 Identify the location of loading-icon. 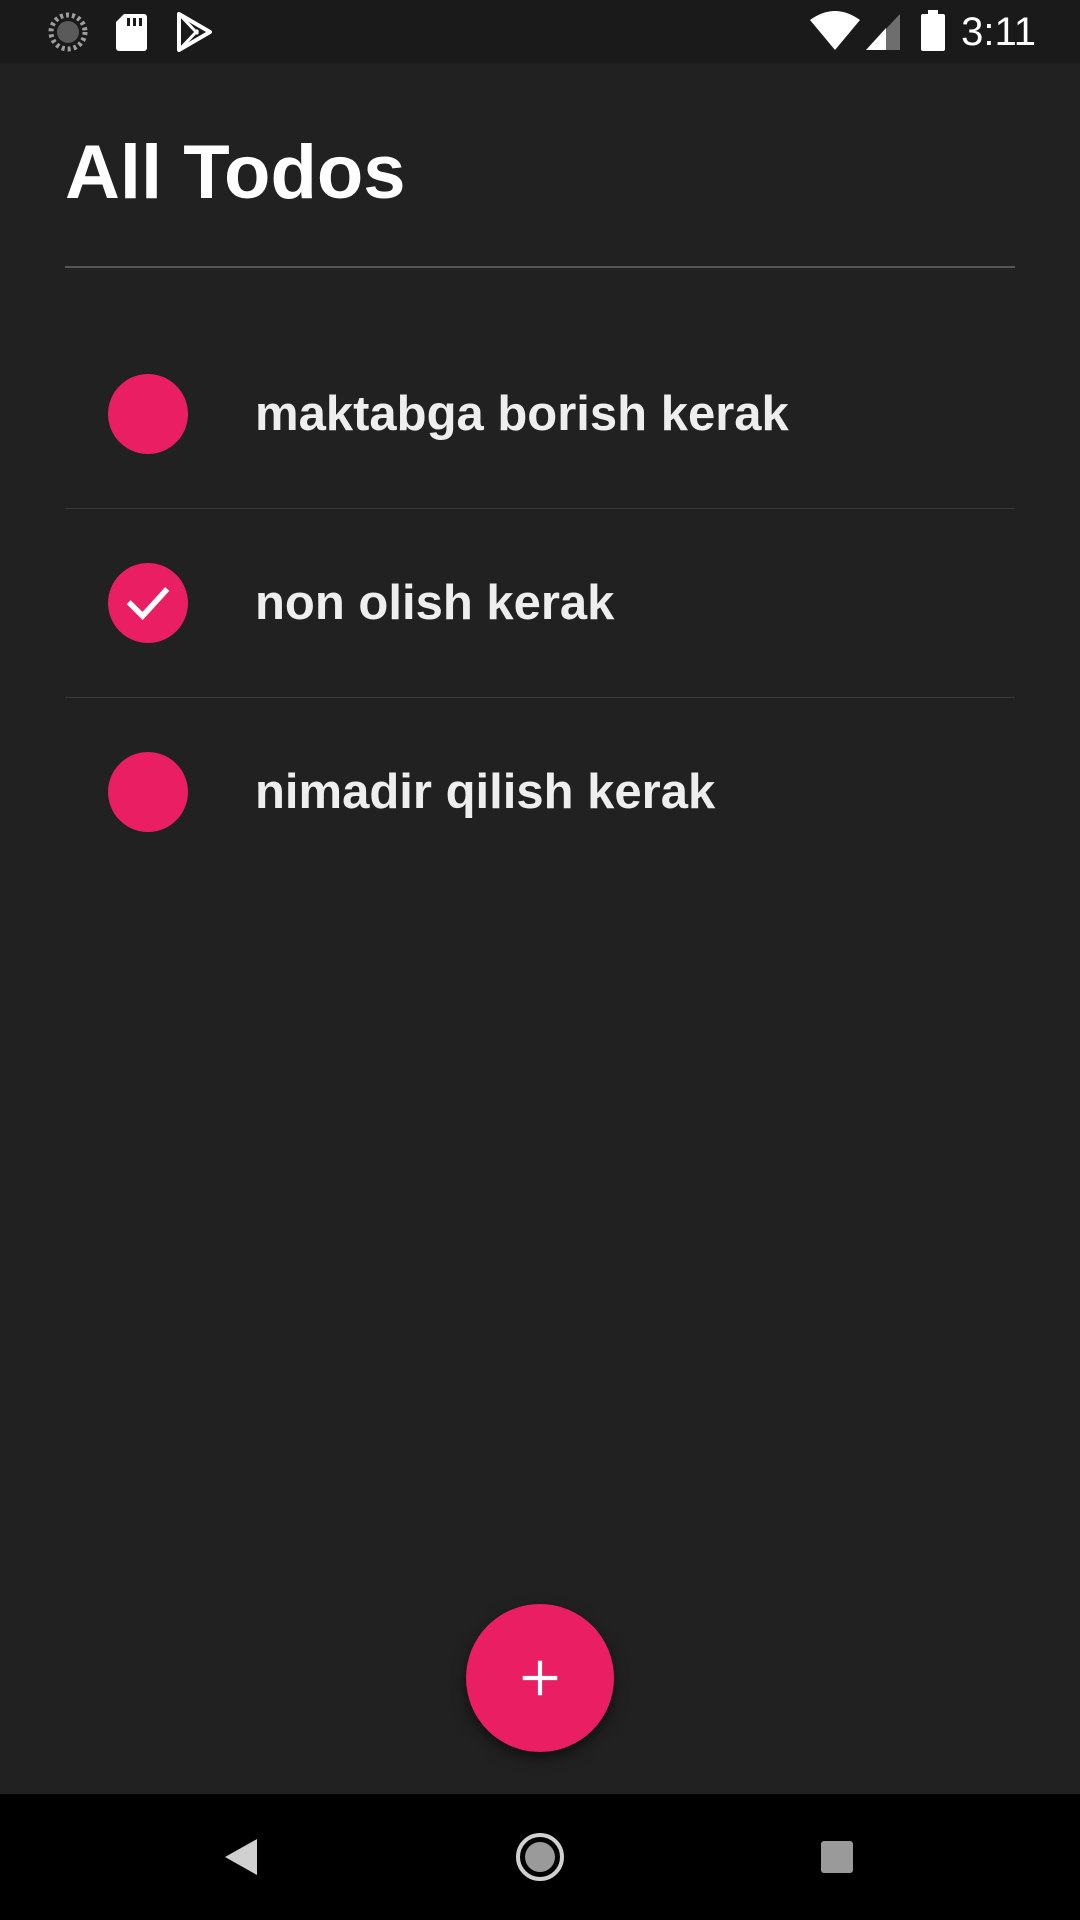
(68, 32).